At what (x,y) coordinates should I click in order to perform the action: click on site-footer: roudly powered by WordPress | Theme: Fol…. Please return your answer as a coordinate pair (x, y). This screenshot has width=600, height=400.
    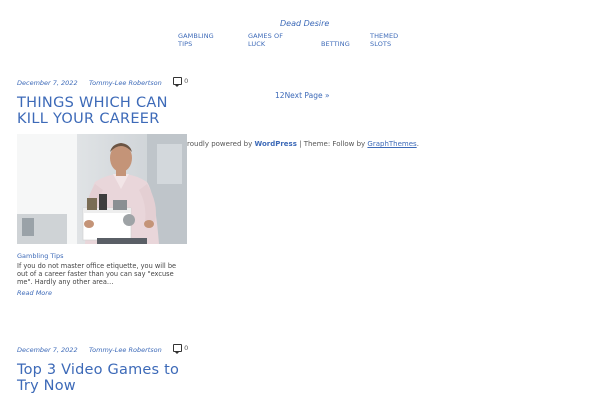
    Looking at the image, I should click on (303, 144).